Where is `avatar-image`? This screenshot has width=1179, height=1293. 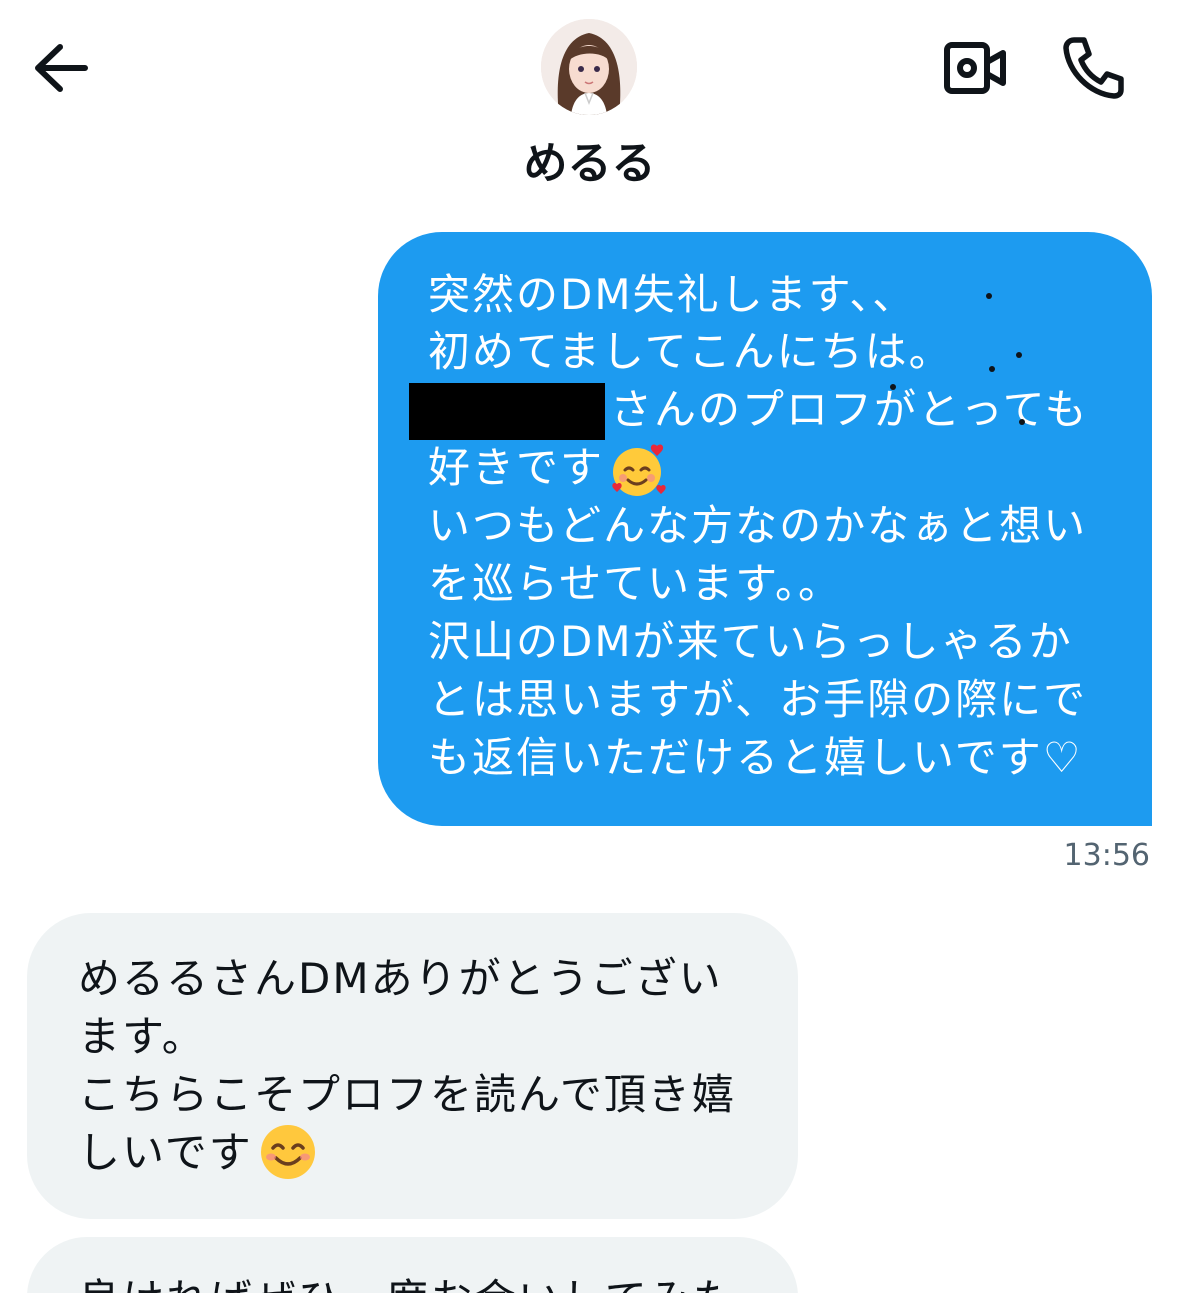
avatar-image is located at coordinates (589, 67).